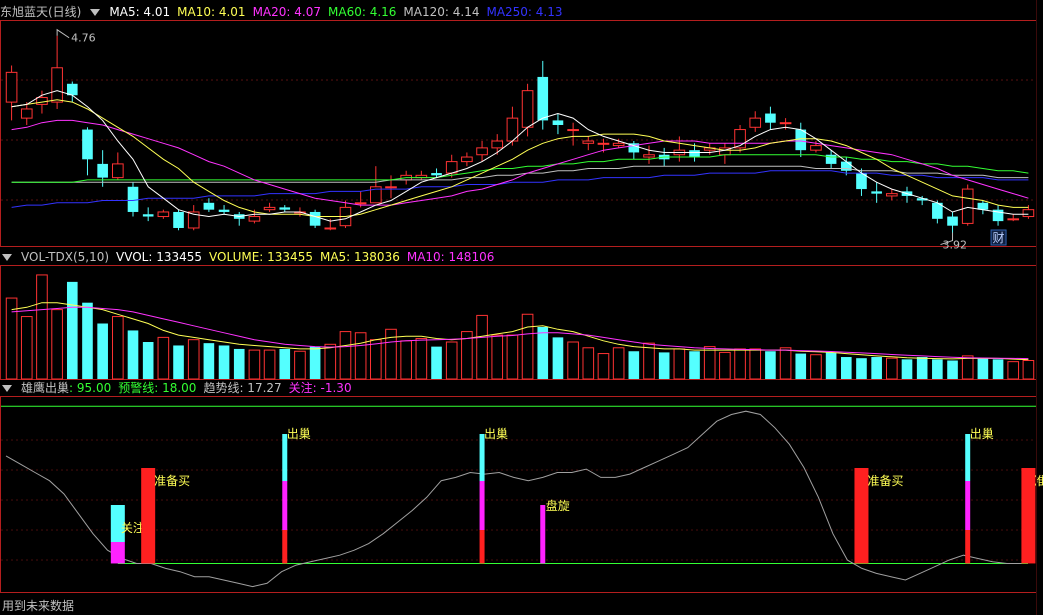 Image resolution: width=1043 pixels, height=615 pixels. What do you see at coordinates (261, 257) in the screenshot?
I see `volume-value: VOLUME: 133455` at bounding box center [261, 257].